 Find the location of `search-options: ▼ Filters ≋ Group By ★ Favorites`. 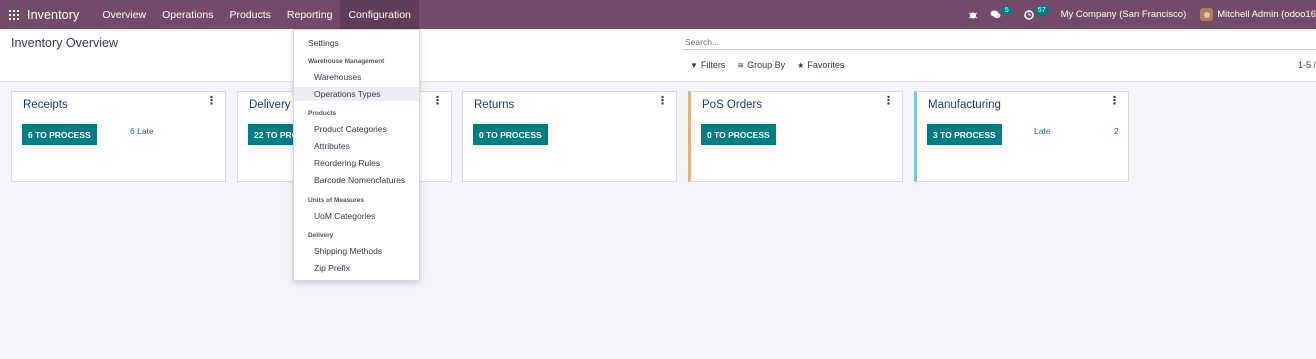

search-options: ▼ Filters ≋ Group By ★ Favorites is located at coordinates (773, 65).